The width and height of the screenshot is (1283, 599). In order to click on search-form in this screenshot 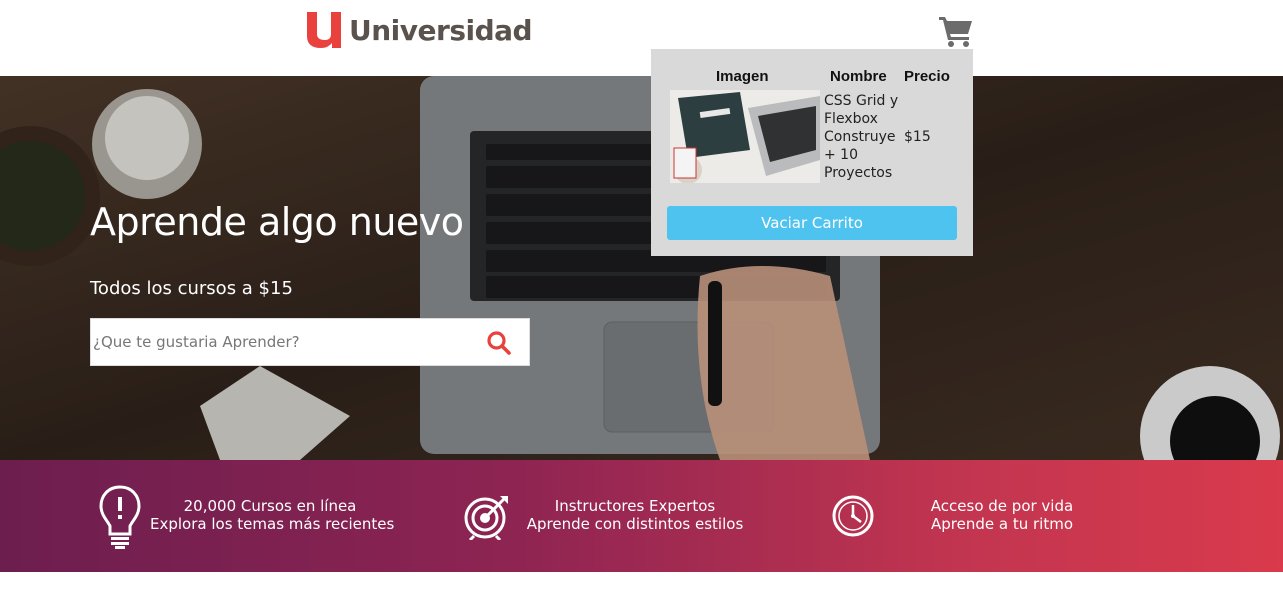, I will do `click(310, 342)`.